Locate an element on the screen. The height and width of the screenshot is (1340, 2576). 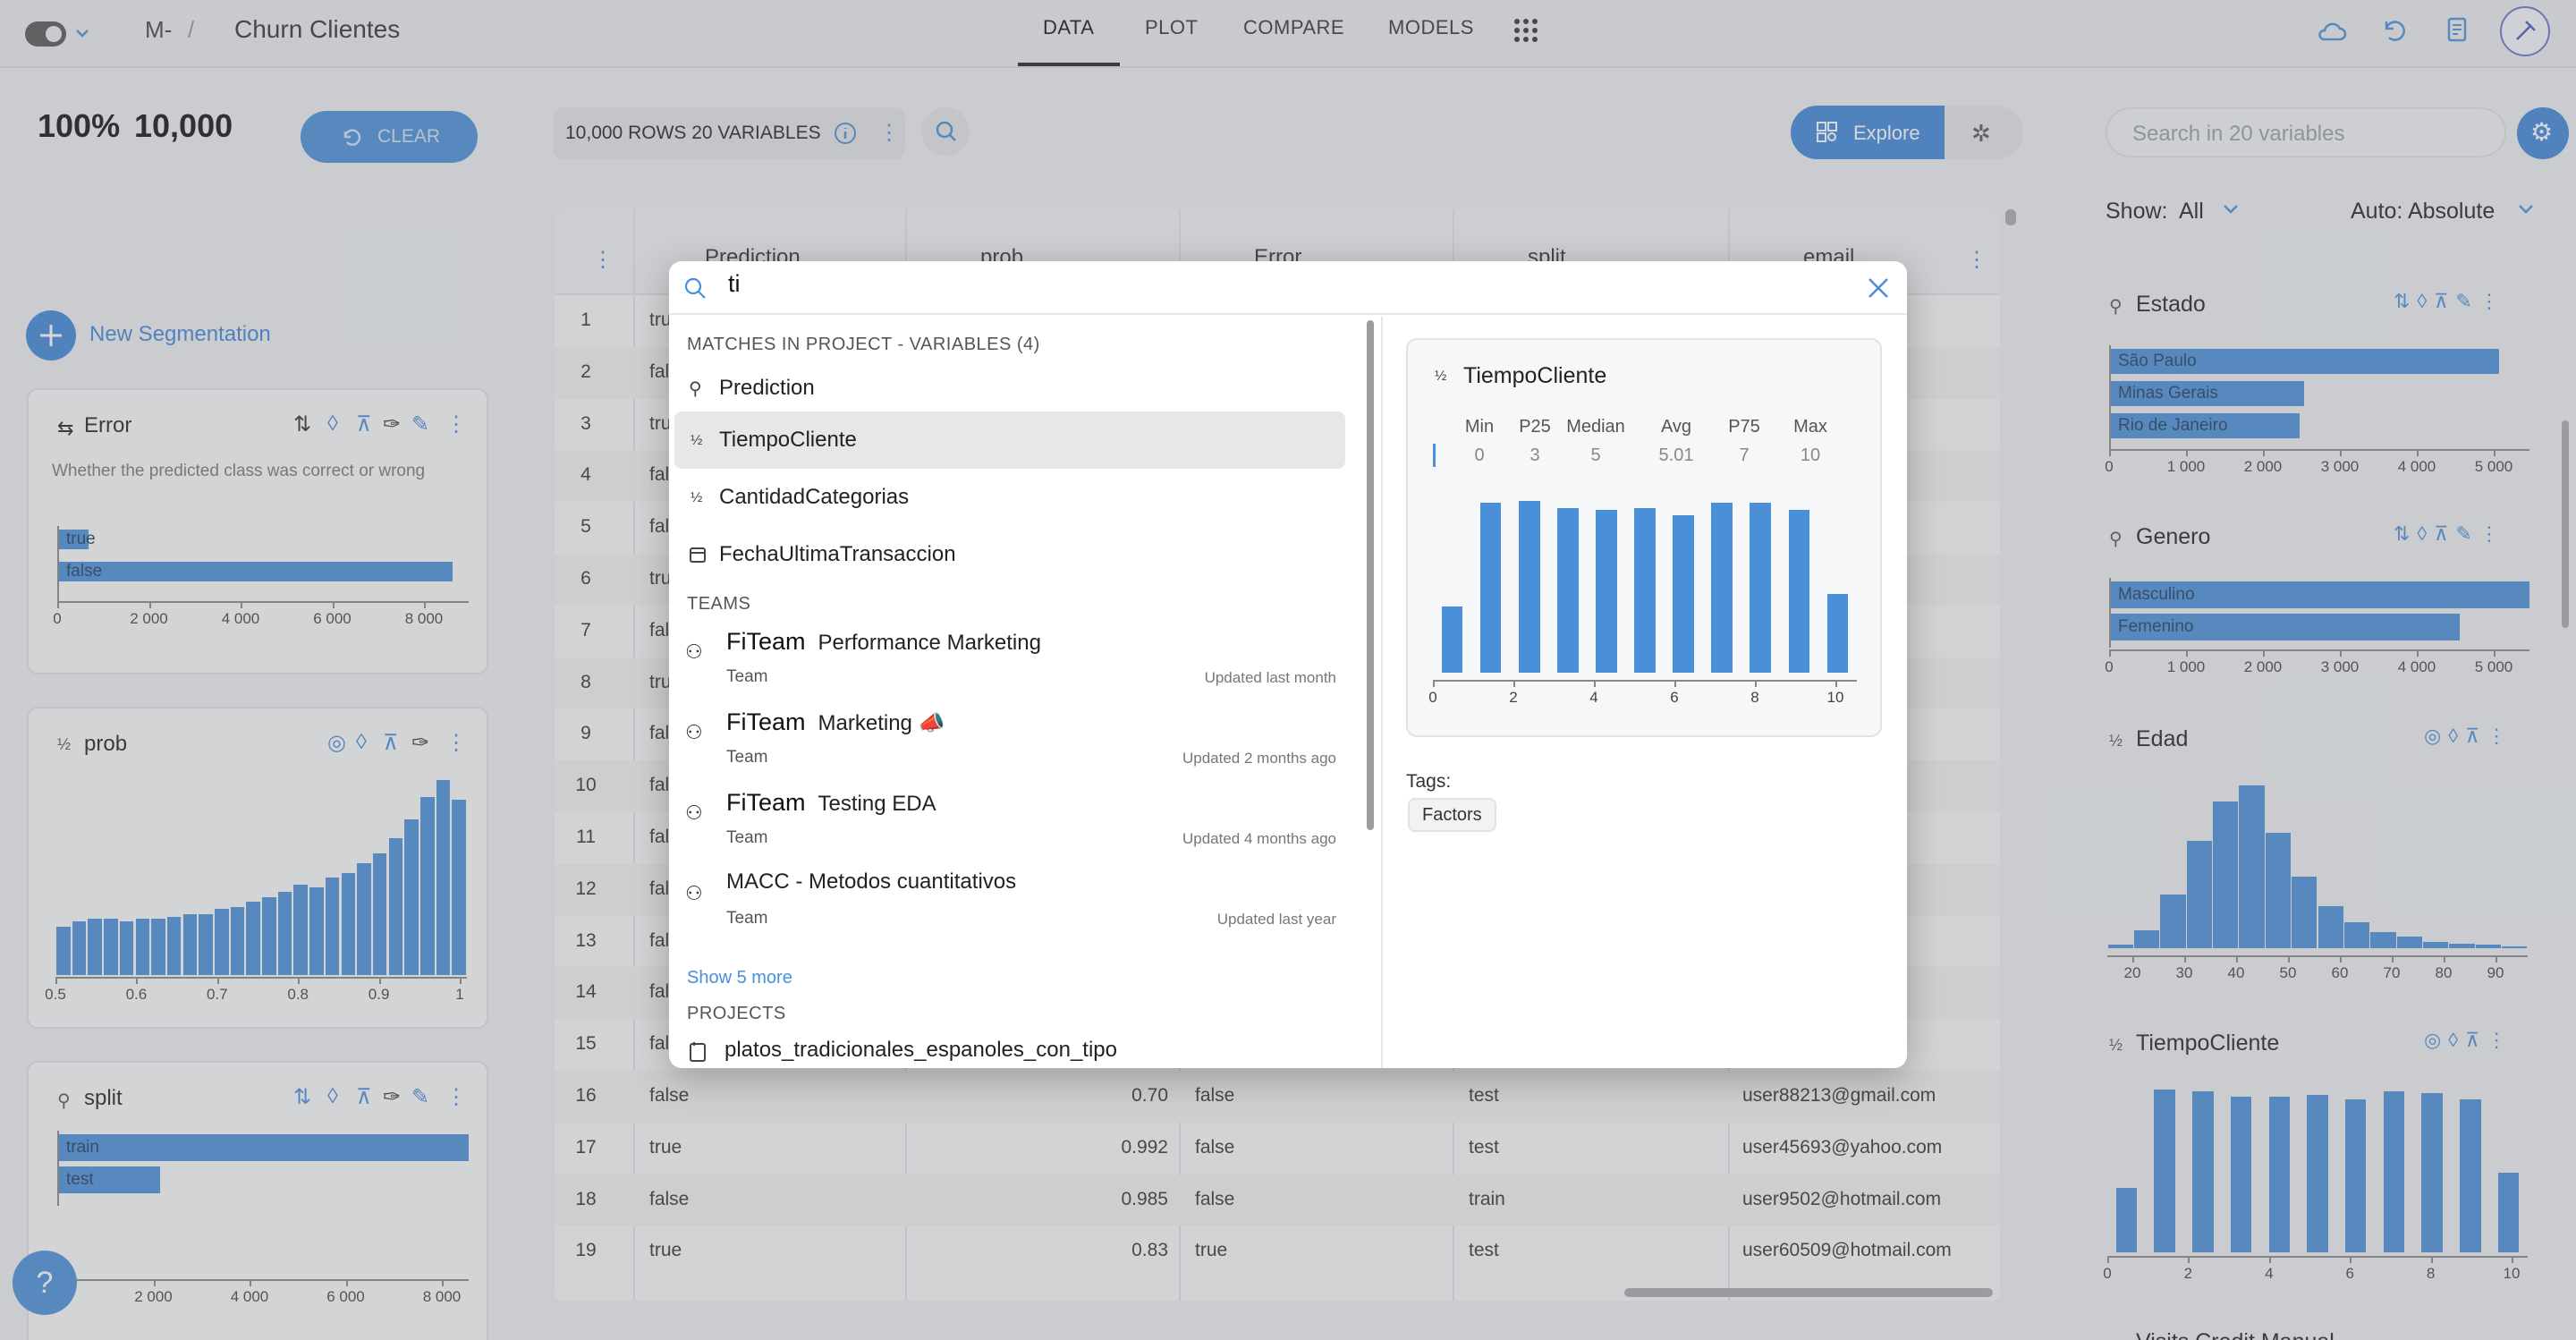
preview-stats: Min 0 P25 3 Median 5 Avg 5.01 P75 7 Max 10 is located at coordinates (1649, 444).